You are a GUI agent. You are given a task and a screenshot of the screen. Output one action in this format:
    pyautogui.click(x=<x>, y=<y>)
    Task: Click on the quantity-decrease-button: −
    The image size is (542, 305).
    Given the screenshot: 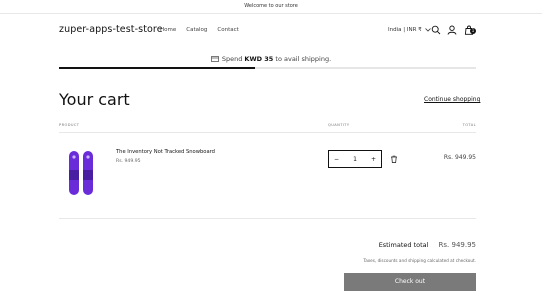 What is the action you would take?
    pyautogui.click(x=336, y=159)
    